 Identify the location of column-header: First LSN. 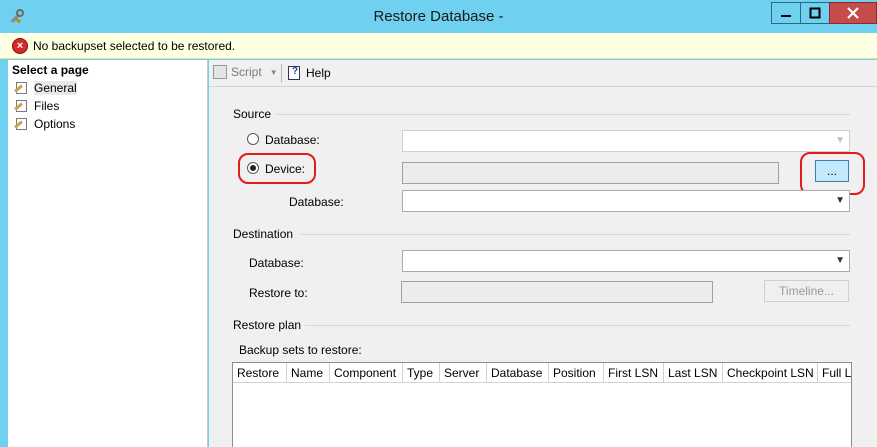
(634, 373).